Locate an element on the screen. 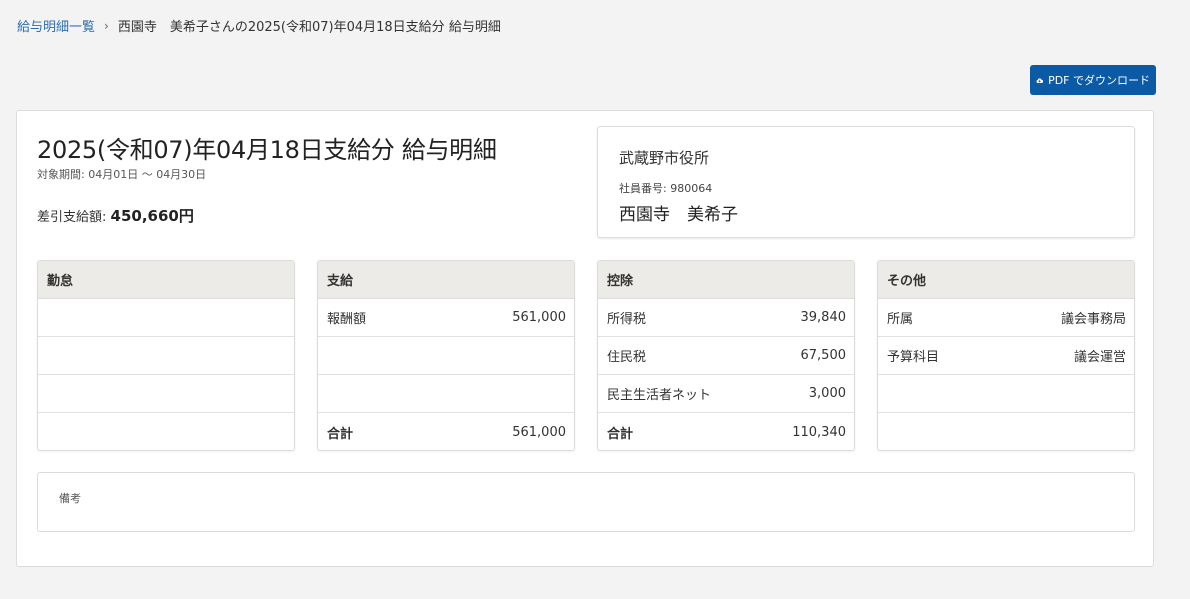  row-label: 報酬額 is located at coordinates (347, 319).